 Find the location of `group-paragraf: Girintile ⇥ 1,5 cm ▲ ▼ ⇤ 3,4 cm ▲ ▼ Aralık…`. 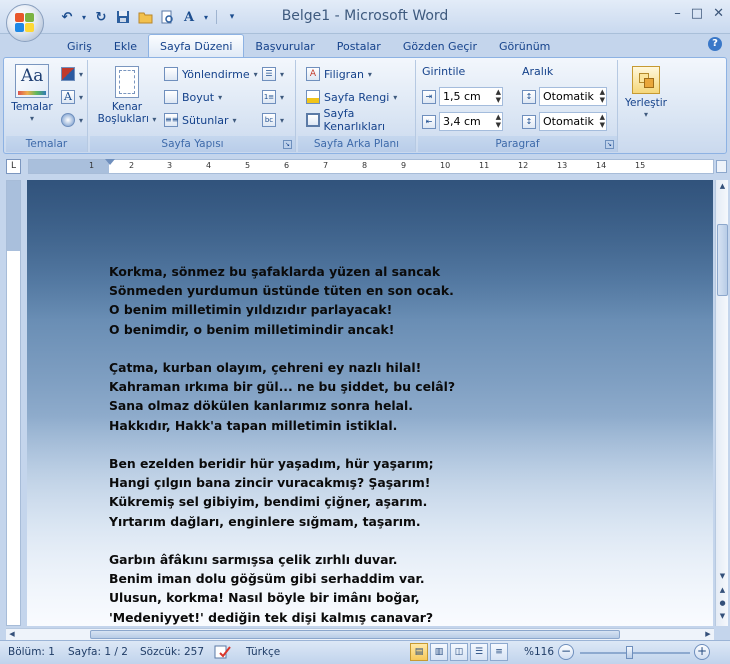

group-paragraf: Girintile ⇥ 1,5 cm ▲ ▼ ⇤ 3,4 cm ▲ ▼ Aralık… is located at coordinates (518, 106).